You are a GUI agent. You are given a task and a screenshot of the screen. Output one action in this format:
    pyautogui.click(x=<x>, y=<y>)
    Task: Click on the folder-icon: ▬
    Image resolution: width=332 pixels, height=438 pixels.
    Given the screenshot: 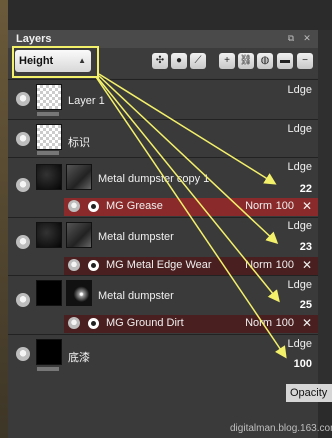 What is the action you would take?
    pyautogui.click(x=285, y=61)
    